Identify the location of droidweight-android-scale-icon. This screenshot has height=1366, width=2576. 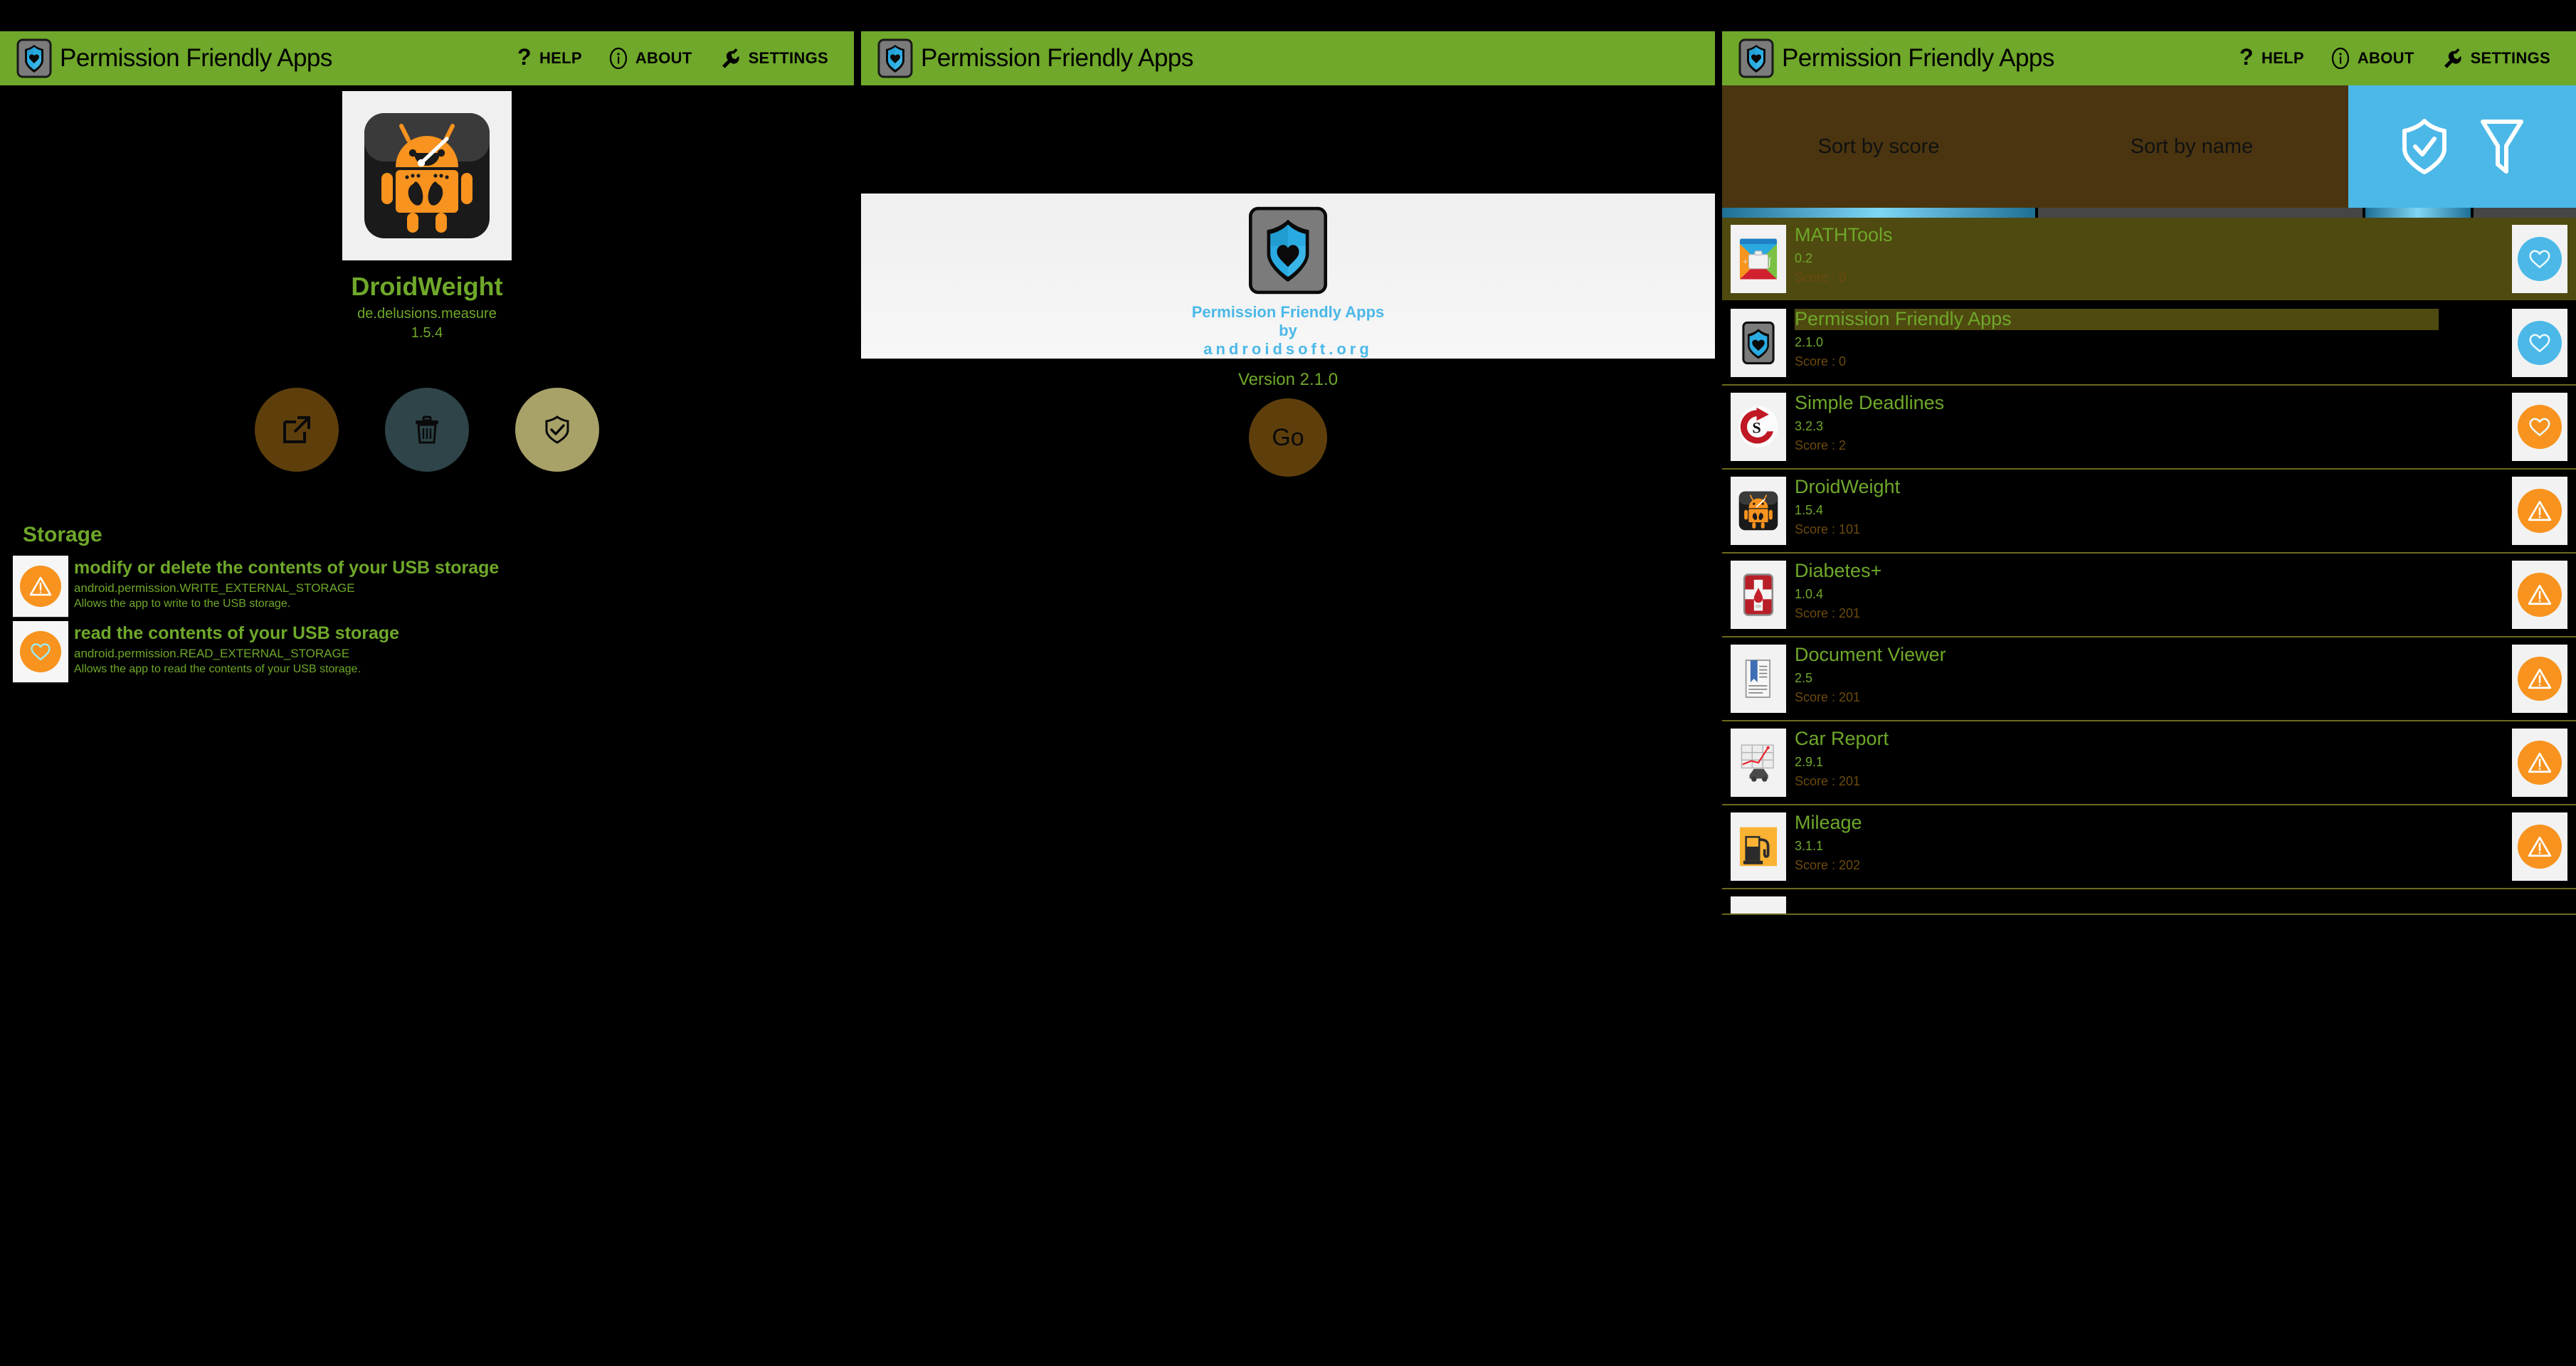
(1758, 511).